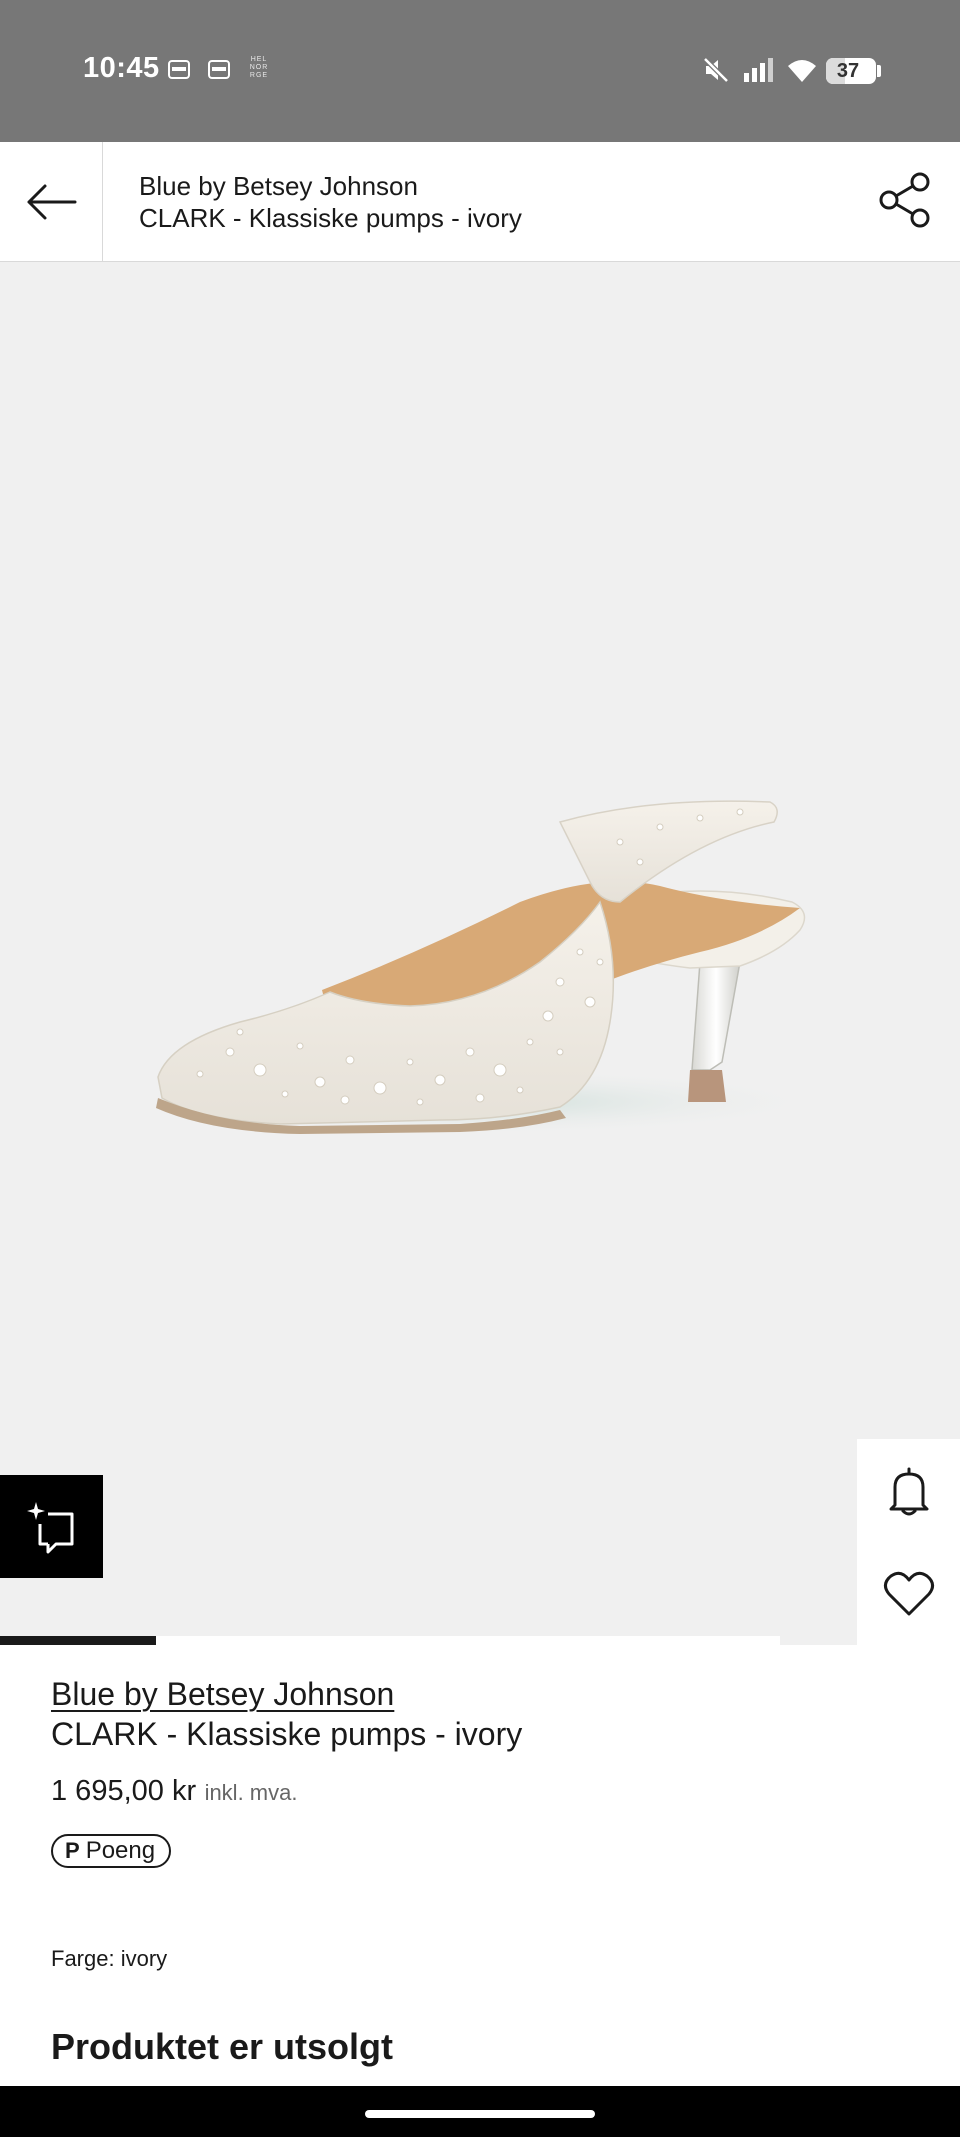 This screenshot has height=2137, width=960. What do you see at coordinates (121, 68) in the screenshot?
I see `status-time: 10:45` at bounding box center [121, 68].